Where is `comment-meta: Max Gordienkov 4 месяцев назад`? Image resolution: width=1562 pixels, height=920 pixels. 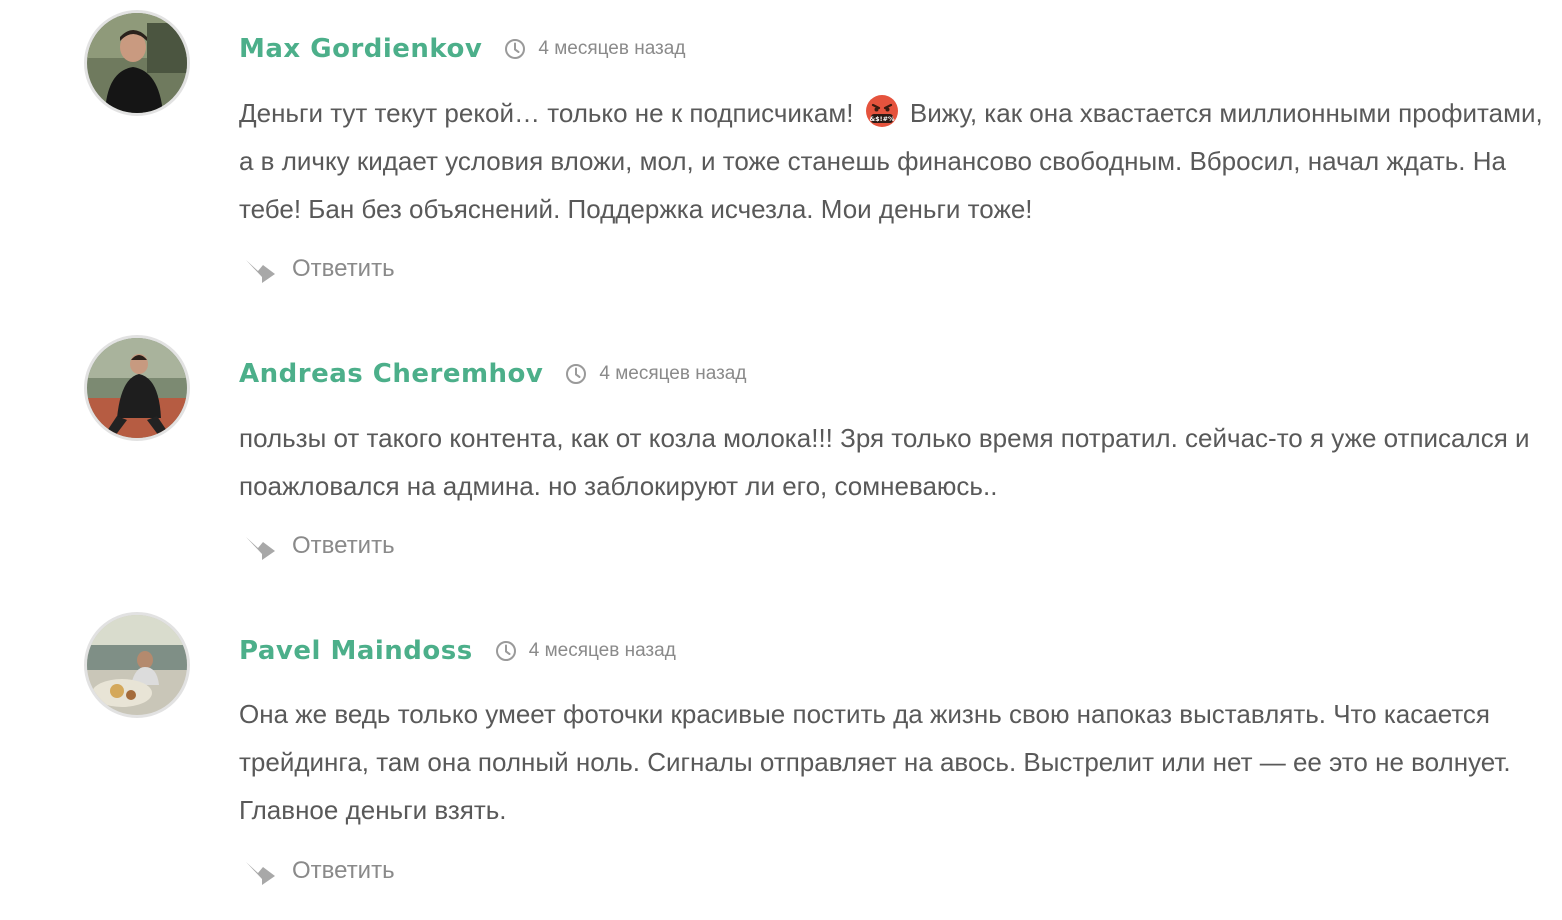 comment-meta: Max Gordienkov 4 месяцев назад is located at coordinates (462, 49).